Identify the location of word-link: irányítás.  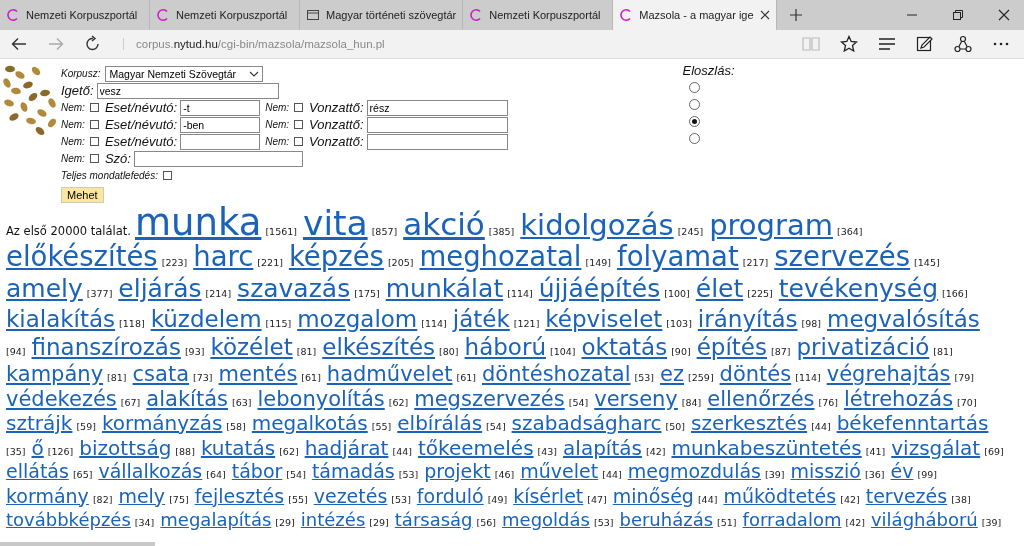
(747, 320).